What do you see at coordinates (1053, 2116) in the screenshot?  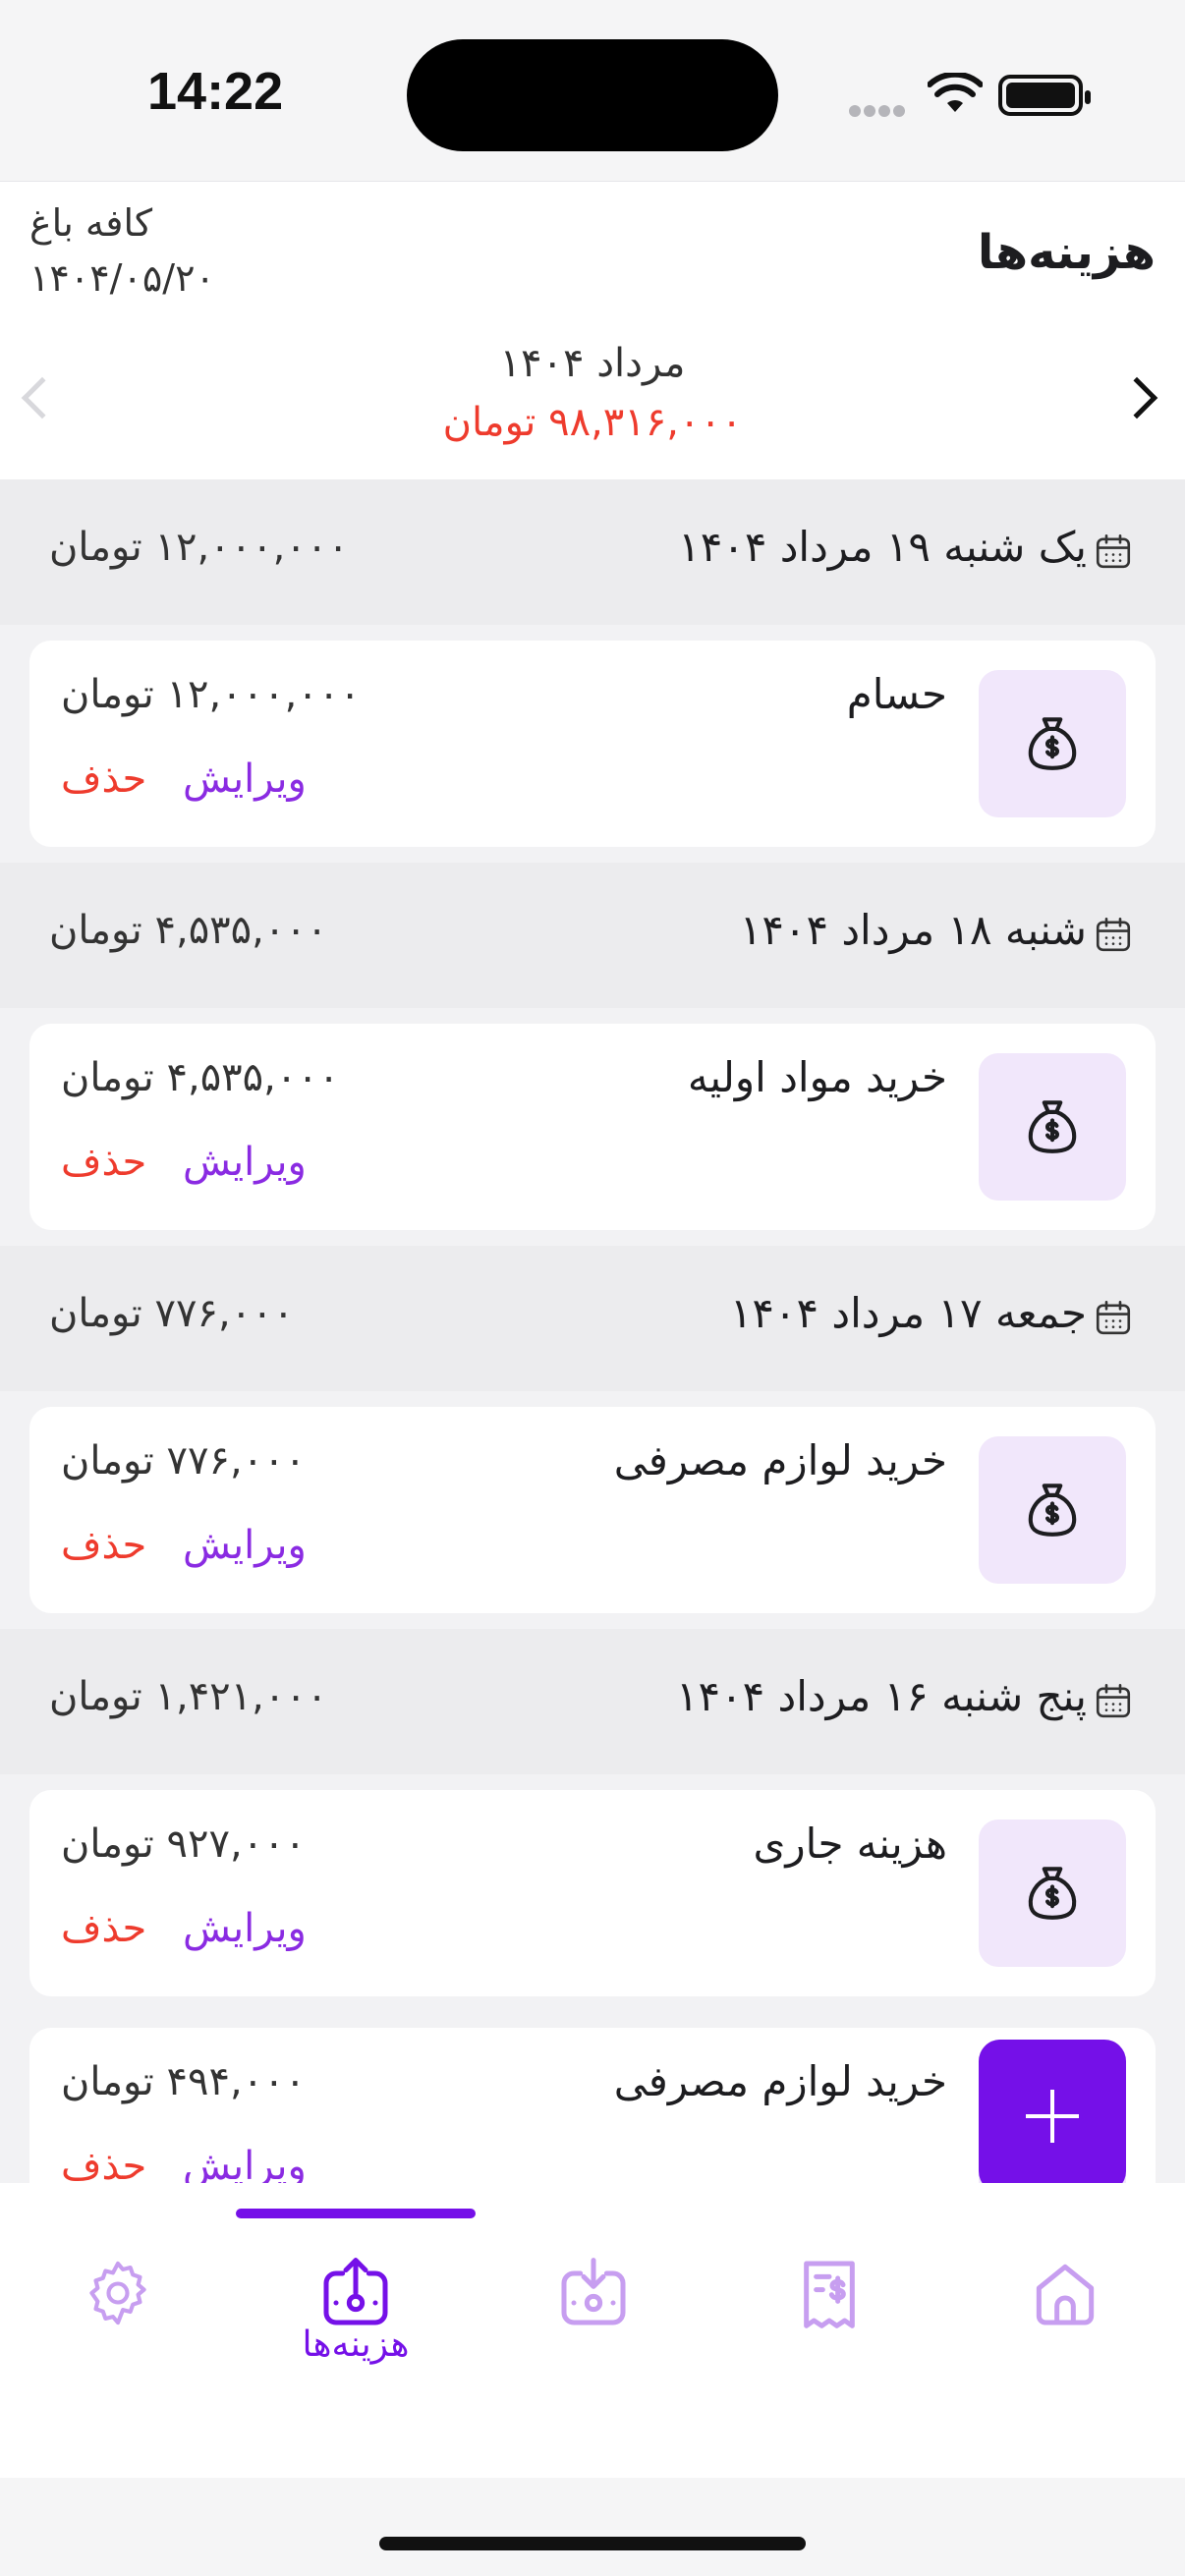 I see `add-expense-button` at bounding box center [1053, 2116].